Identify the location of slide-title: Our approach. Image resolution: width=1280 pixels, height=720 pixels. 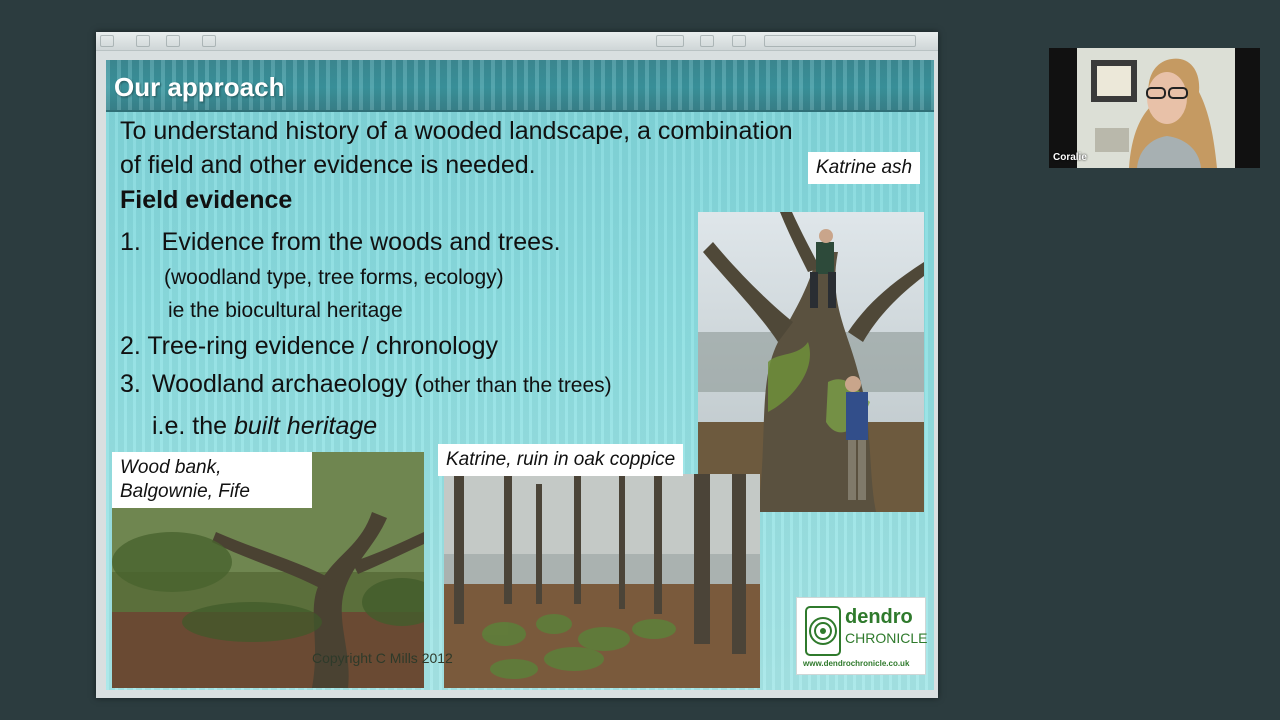
(199, 87).